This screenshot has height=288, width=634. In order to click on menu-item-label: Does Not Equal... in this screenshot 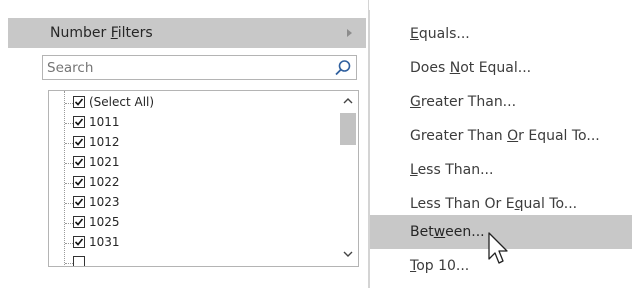, I will do `click(471, 68)`.